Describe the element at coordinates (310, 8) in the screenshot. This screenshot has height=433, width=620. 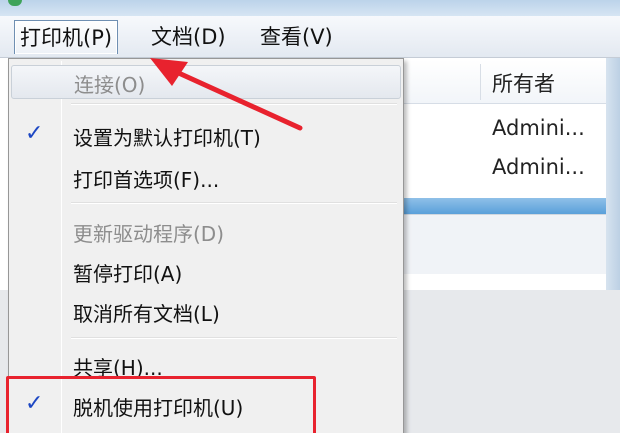
I see `window-title-strip` at that location.